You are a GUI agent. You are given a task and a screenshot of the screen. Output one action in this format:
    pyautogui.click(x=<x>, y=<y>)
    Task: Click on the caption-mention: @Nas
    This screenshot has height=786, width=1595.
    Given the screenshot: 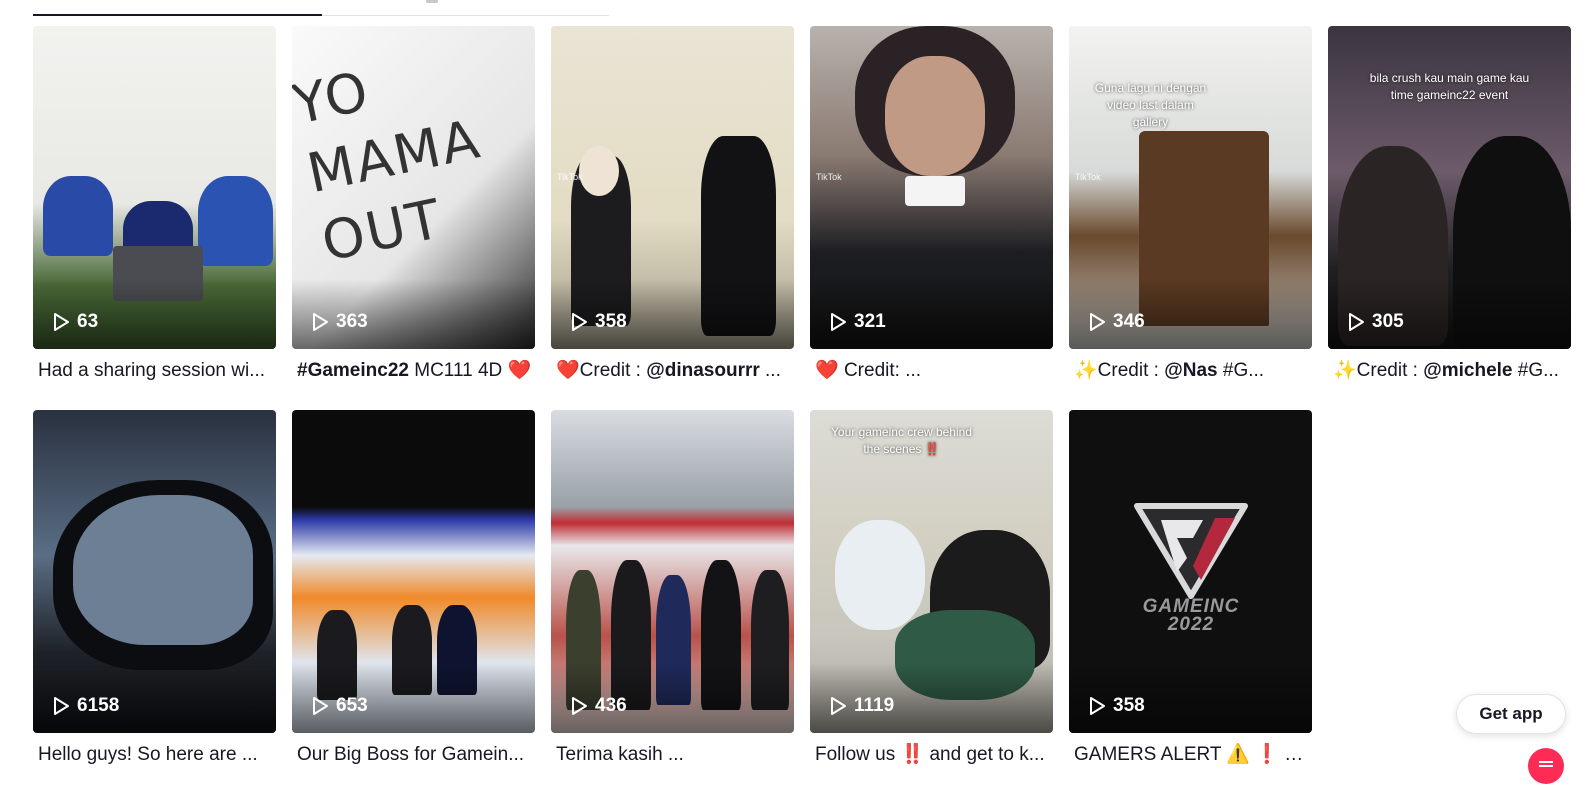 What is the action you would take?
    pyautogui.click(x=1190, y=370)
    